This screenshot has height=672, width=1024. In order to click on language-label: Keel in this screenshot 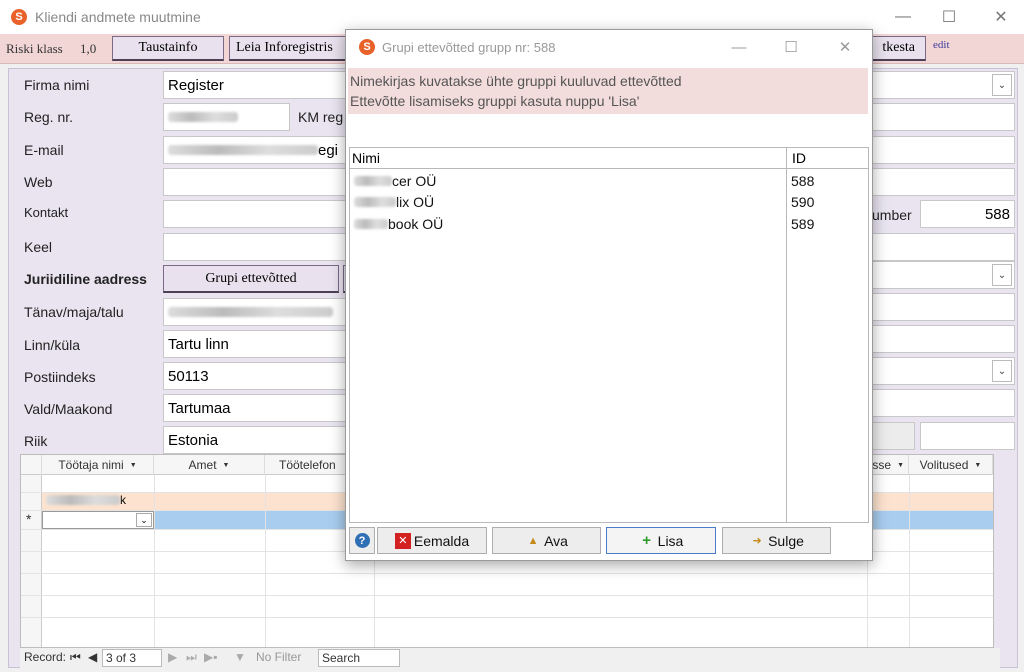, I will do `click(38, 247)`.